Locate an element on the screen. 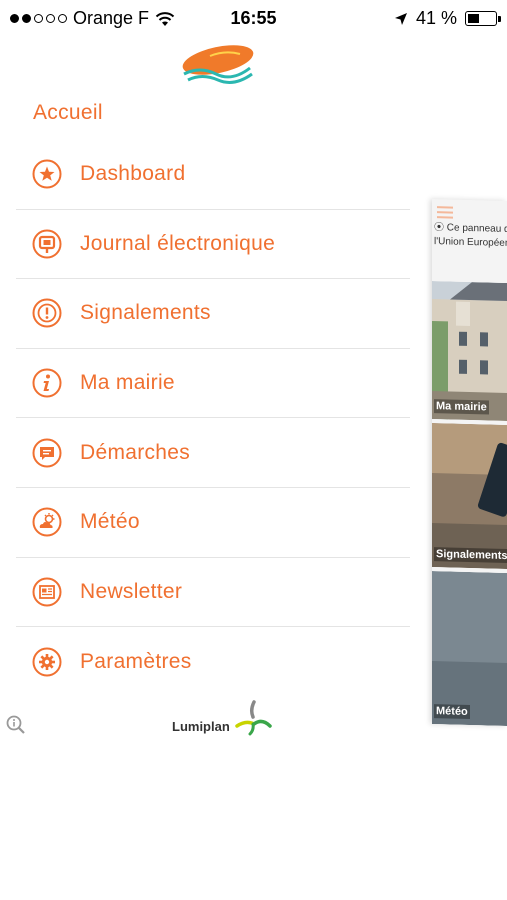 This screenshot has height=900, width=507. menu-item-journal: Journal électronique is located at coordinates (213, 245).